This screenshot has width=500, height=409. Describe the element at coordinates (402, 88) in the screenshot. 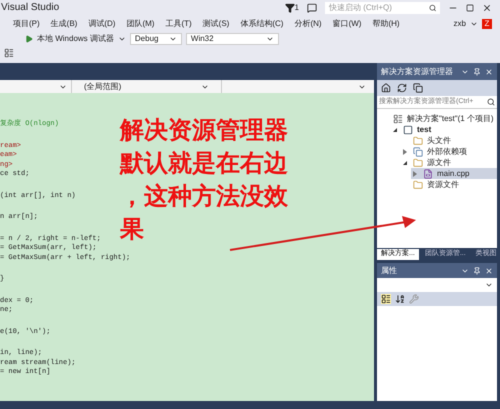

I see `refresh-icon` at that location.